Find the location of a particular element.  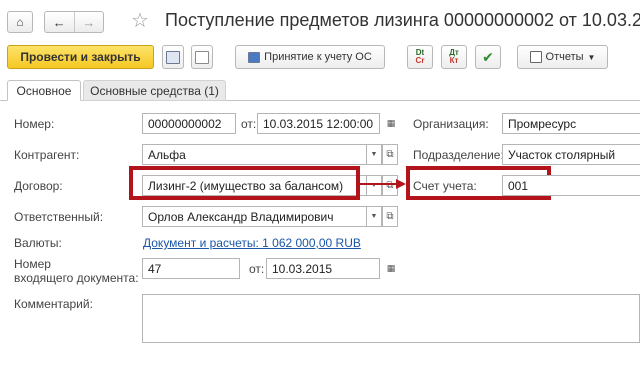

number-field: 00000000002 is located at coordinates (189, 123).